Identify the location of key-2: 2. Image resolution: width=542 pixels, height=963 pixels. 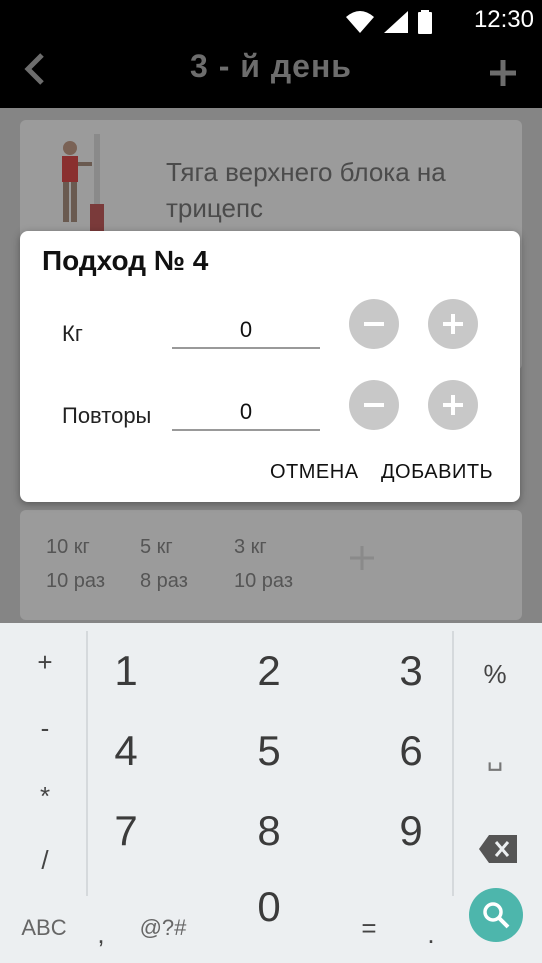
(269, 671).